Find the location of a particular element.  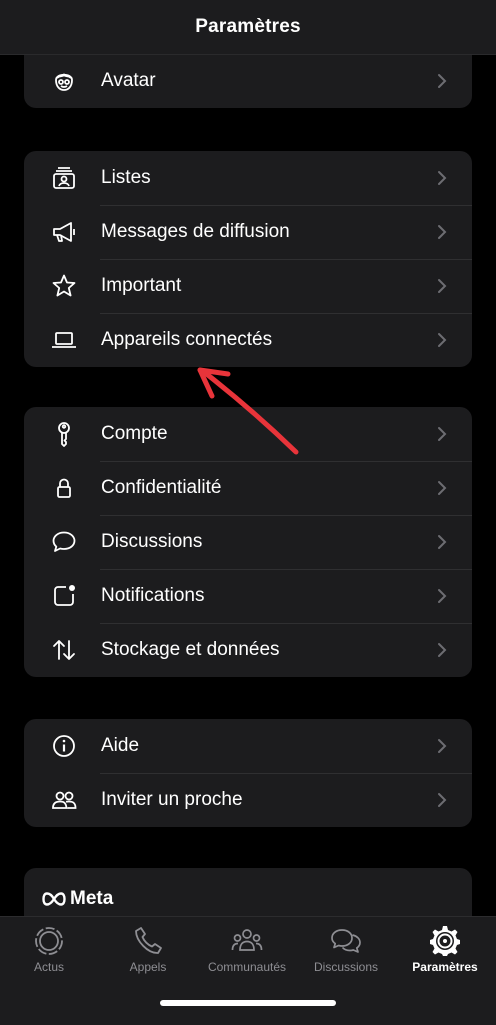

meta-logo: Meta is located at coordinates (77, 899).